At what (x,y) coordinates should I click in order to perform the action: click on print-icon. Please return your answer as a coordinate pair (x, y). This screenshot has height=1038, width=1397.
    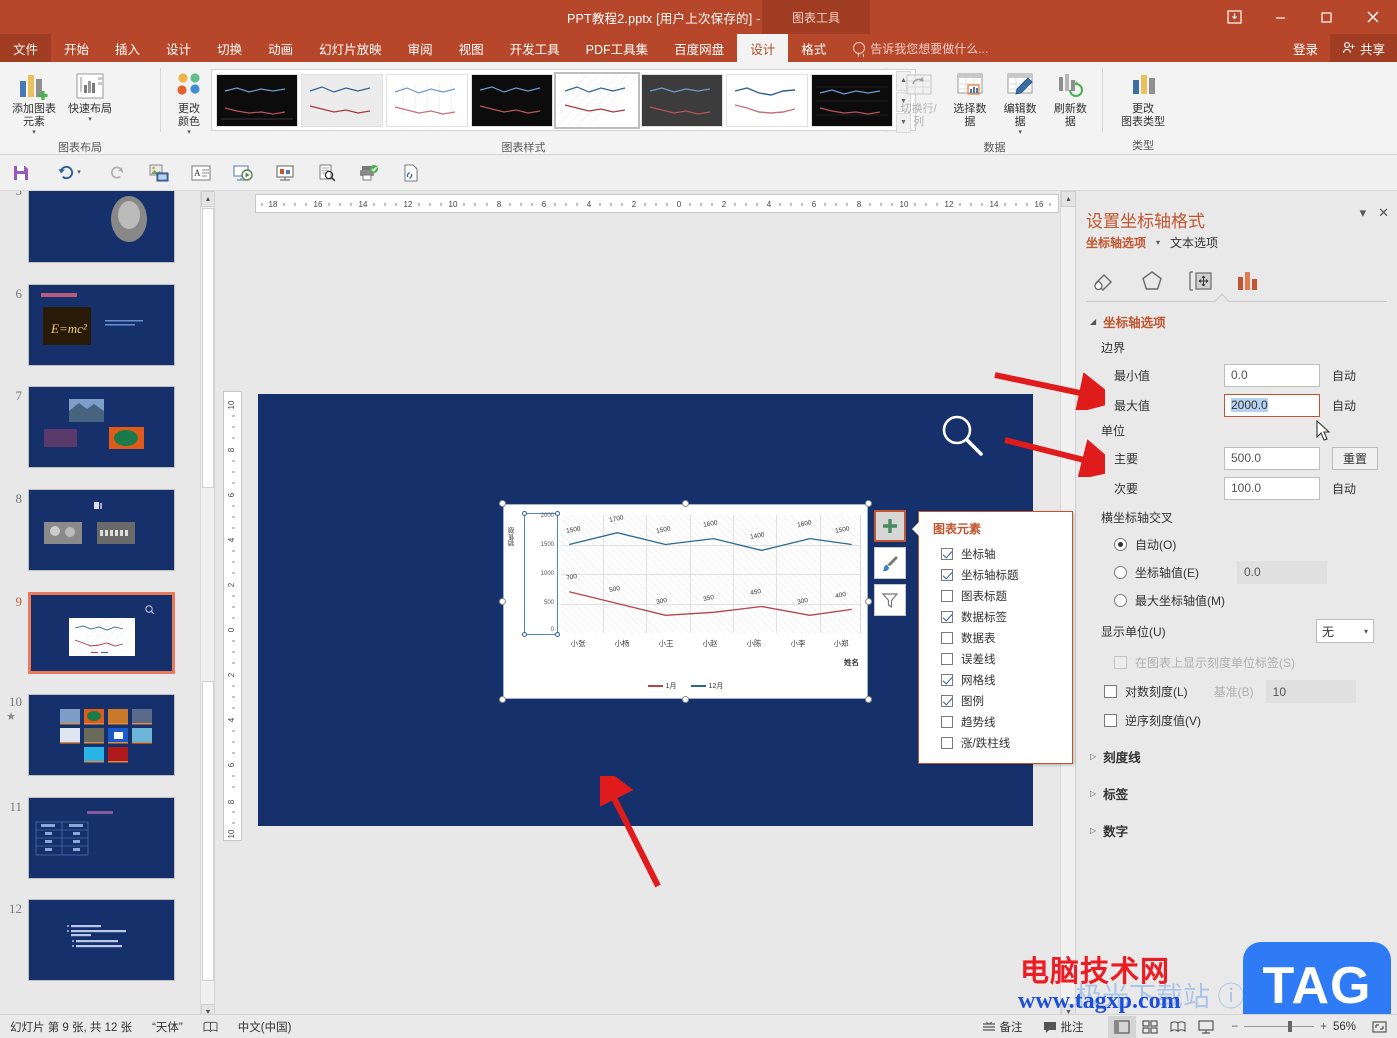
    Looking at the image, I should click on (369, 173).